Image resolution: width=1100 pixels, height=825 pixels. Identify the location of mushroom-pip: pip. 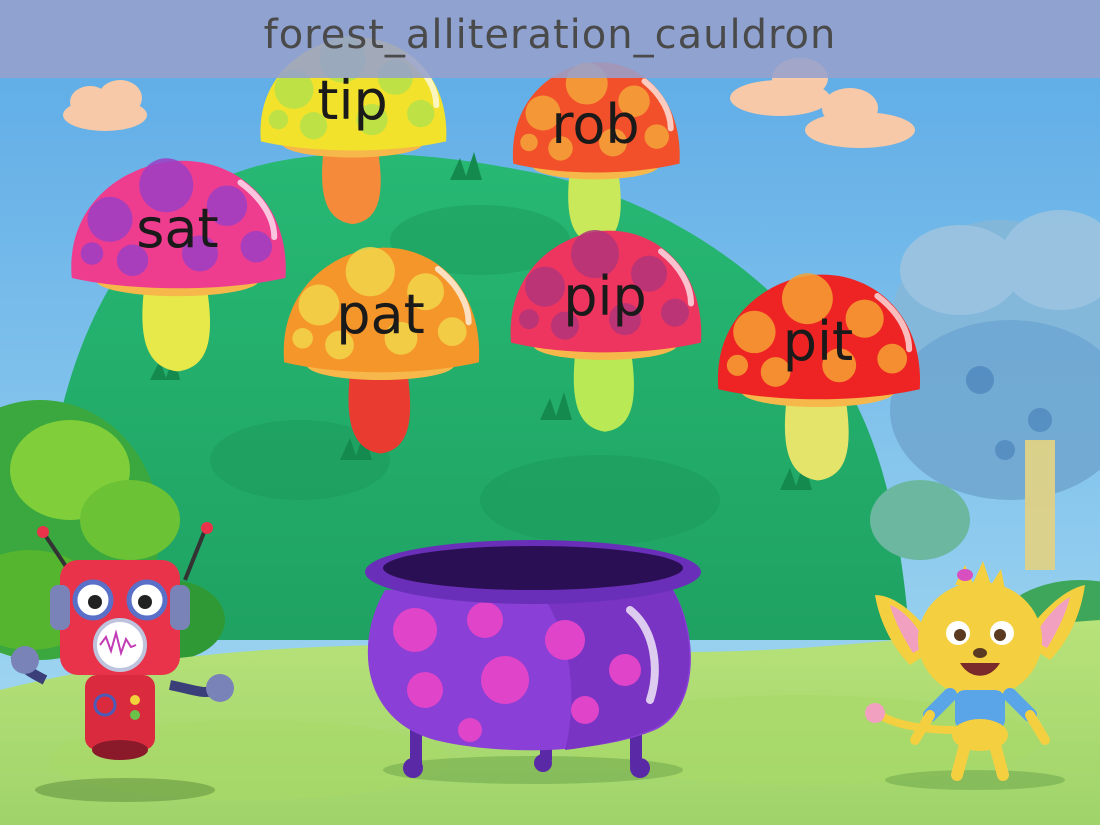
(605, 333).